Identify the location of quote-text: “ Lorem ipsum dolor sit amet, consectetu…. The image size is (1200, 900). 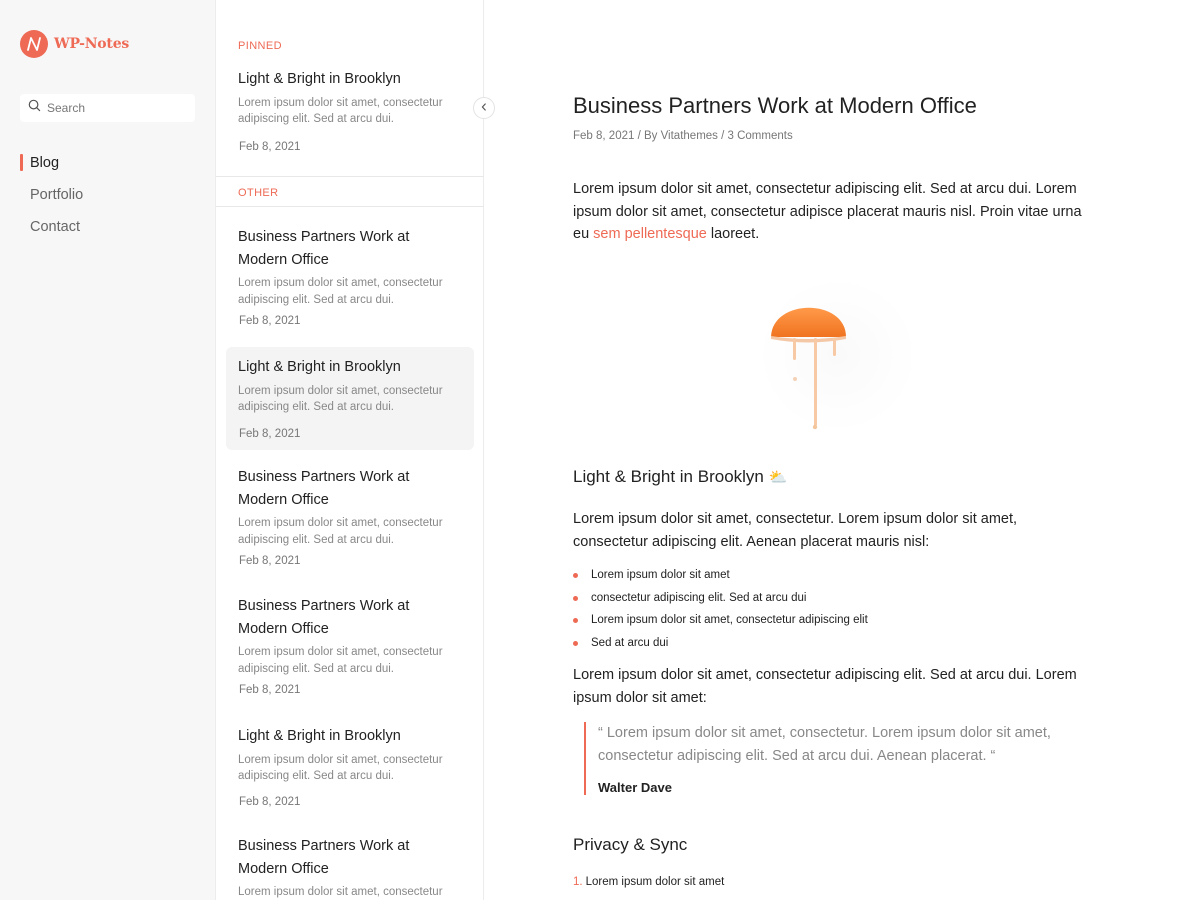
(824, 744).